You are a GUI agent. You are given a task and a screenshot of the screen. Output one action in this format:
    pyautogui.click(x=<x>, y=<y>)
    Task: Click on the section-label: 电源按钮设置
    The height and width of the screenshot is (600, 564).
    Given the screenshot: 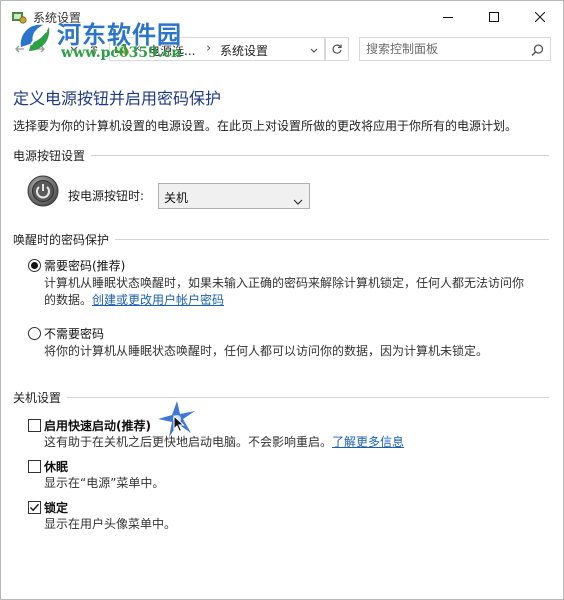 What is the action you would take?
    pyautogui.click(x=52, y=155)
    